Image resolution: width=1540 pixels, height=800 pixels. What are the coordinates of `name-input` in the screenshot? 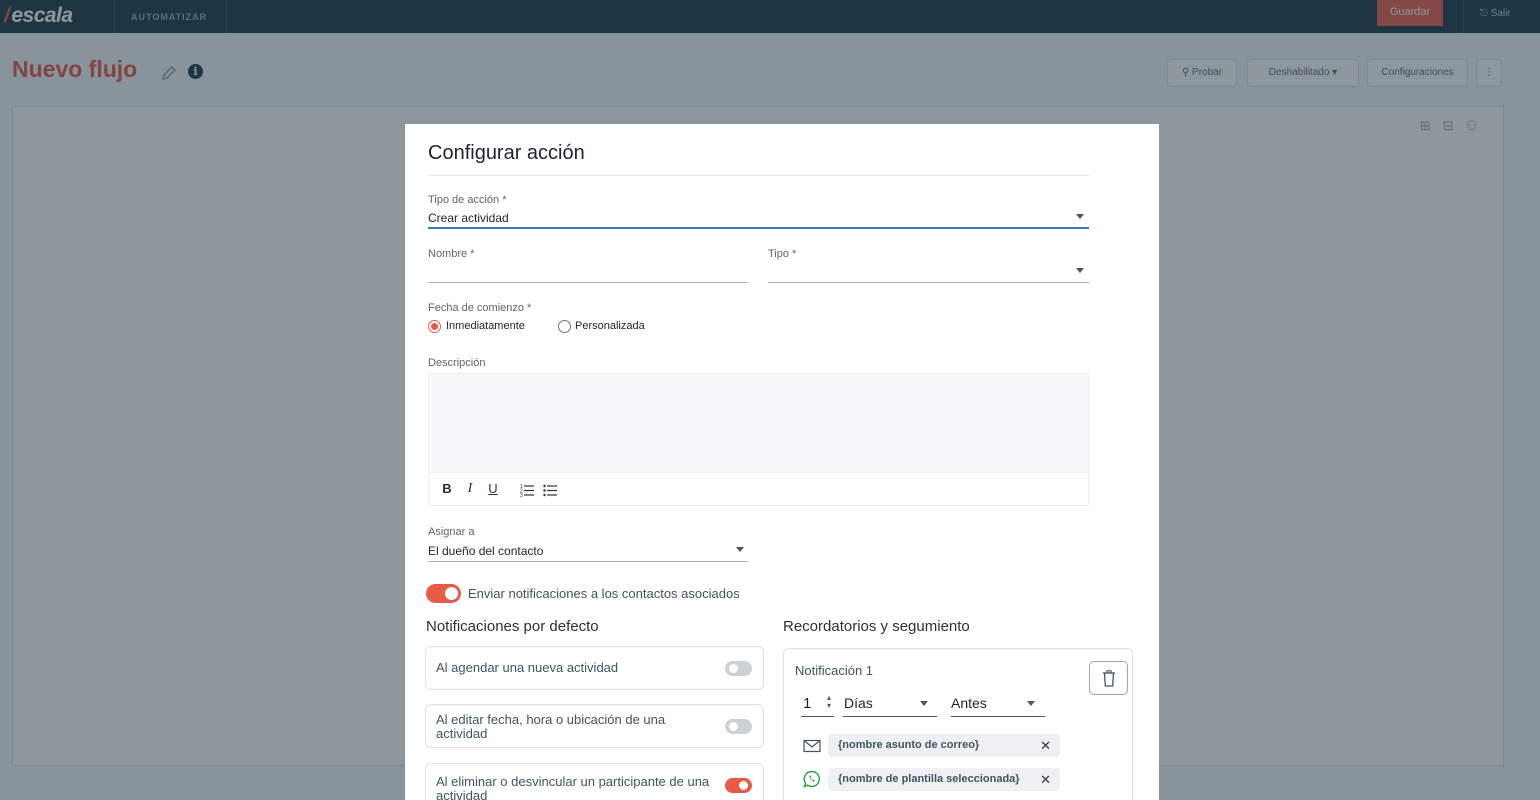 It's located at (587, 273).